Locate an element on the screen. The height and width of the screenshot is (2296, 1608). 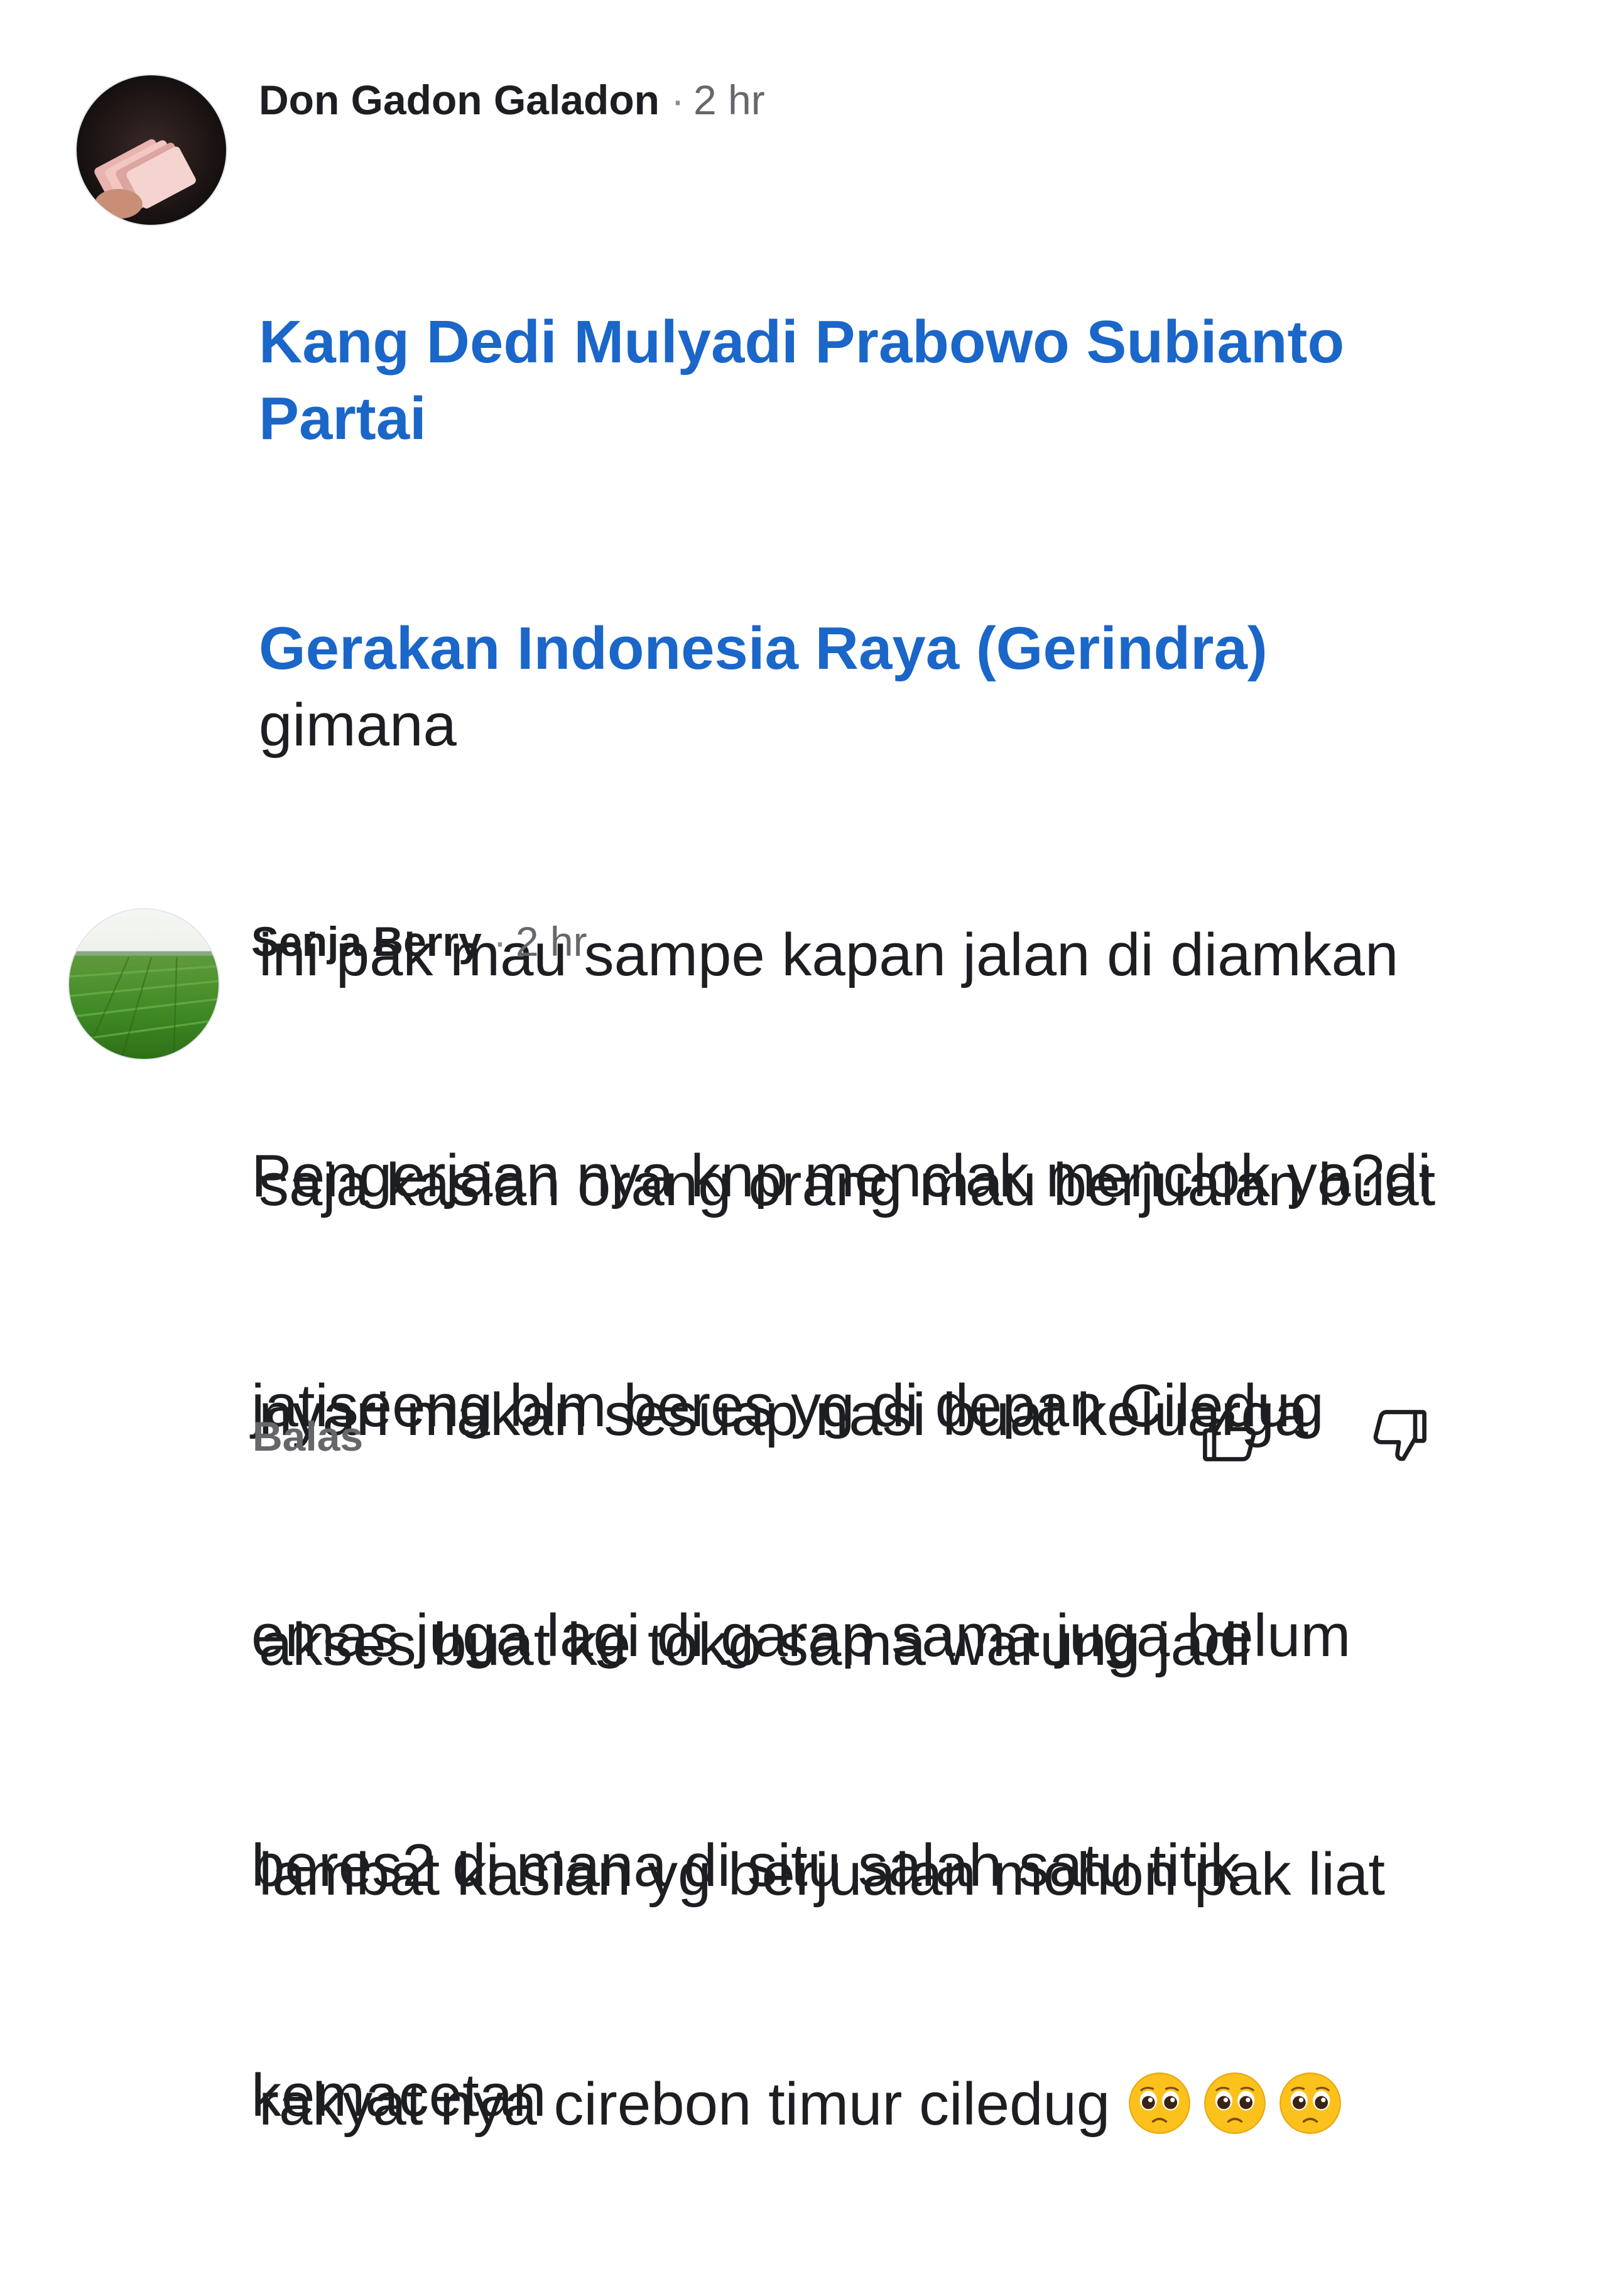
text-line: Pengerjaan nya knp menclak menclok ya?di is located at coordinates (841, 1176).